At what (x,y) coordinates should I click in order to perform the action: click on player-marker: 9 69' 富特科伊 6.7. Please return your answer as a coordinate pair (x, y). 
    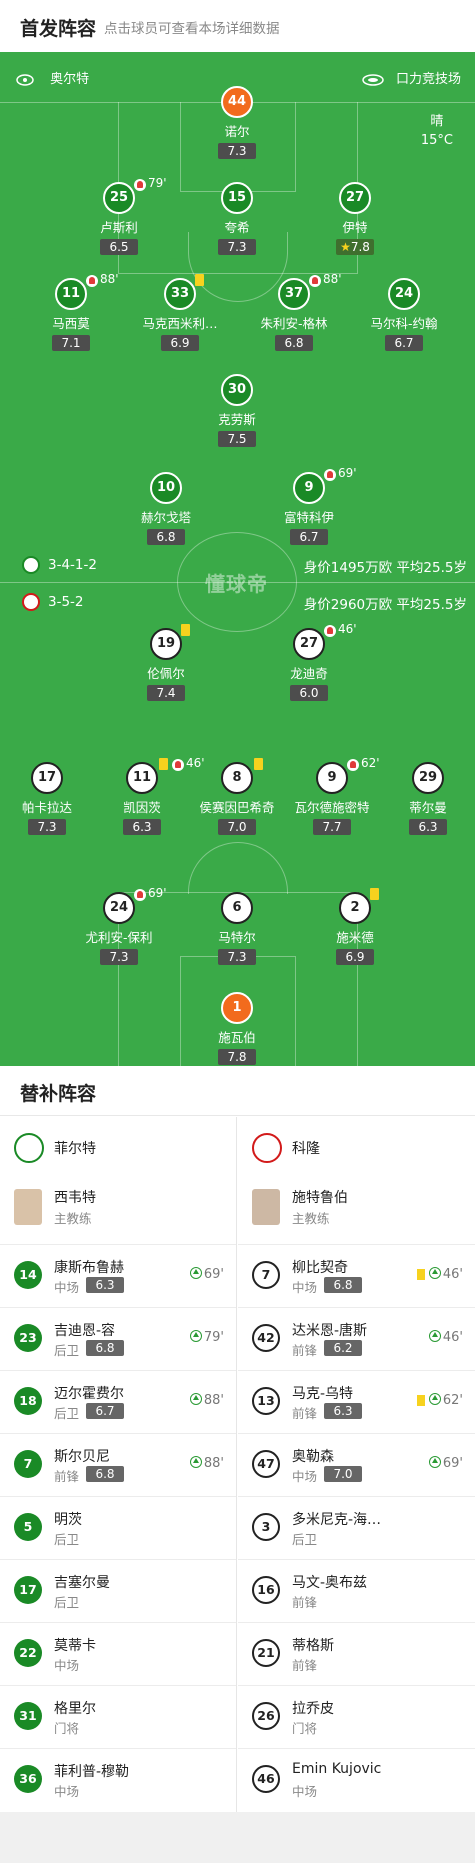
    Looking at the image, I should click on (309, 505).